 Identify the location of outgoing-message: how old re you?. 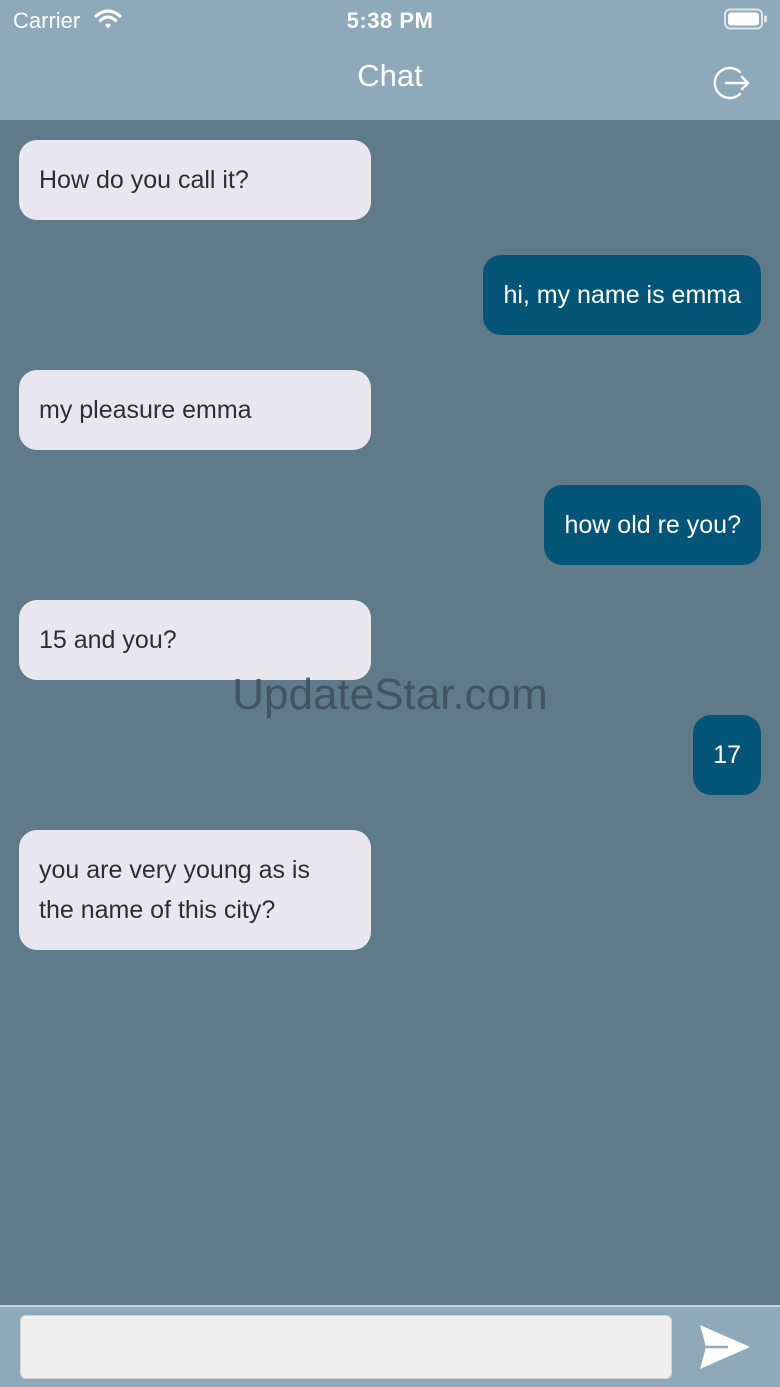
(652, 525).